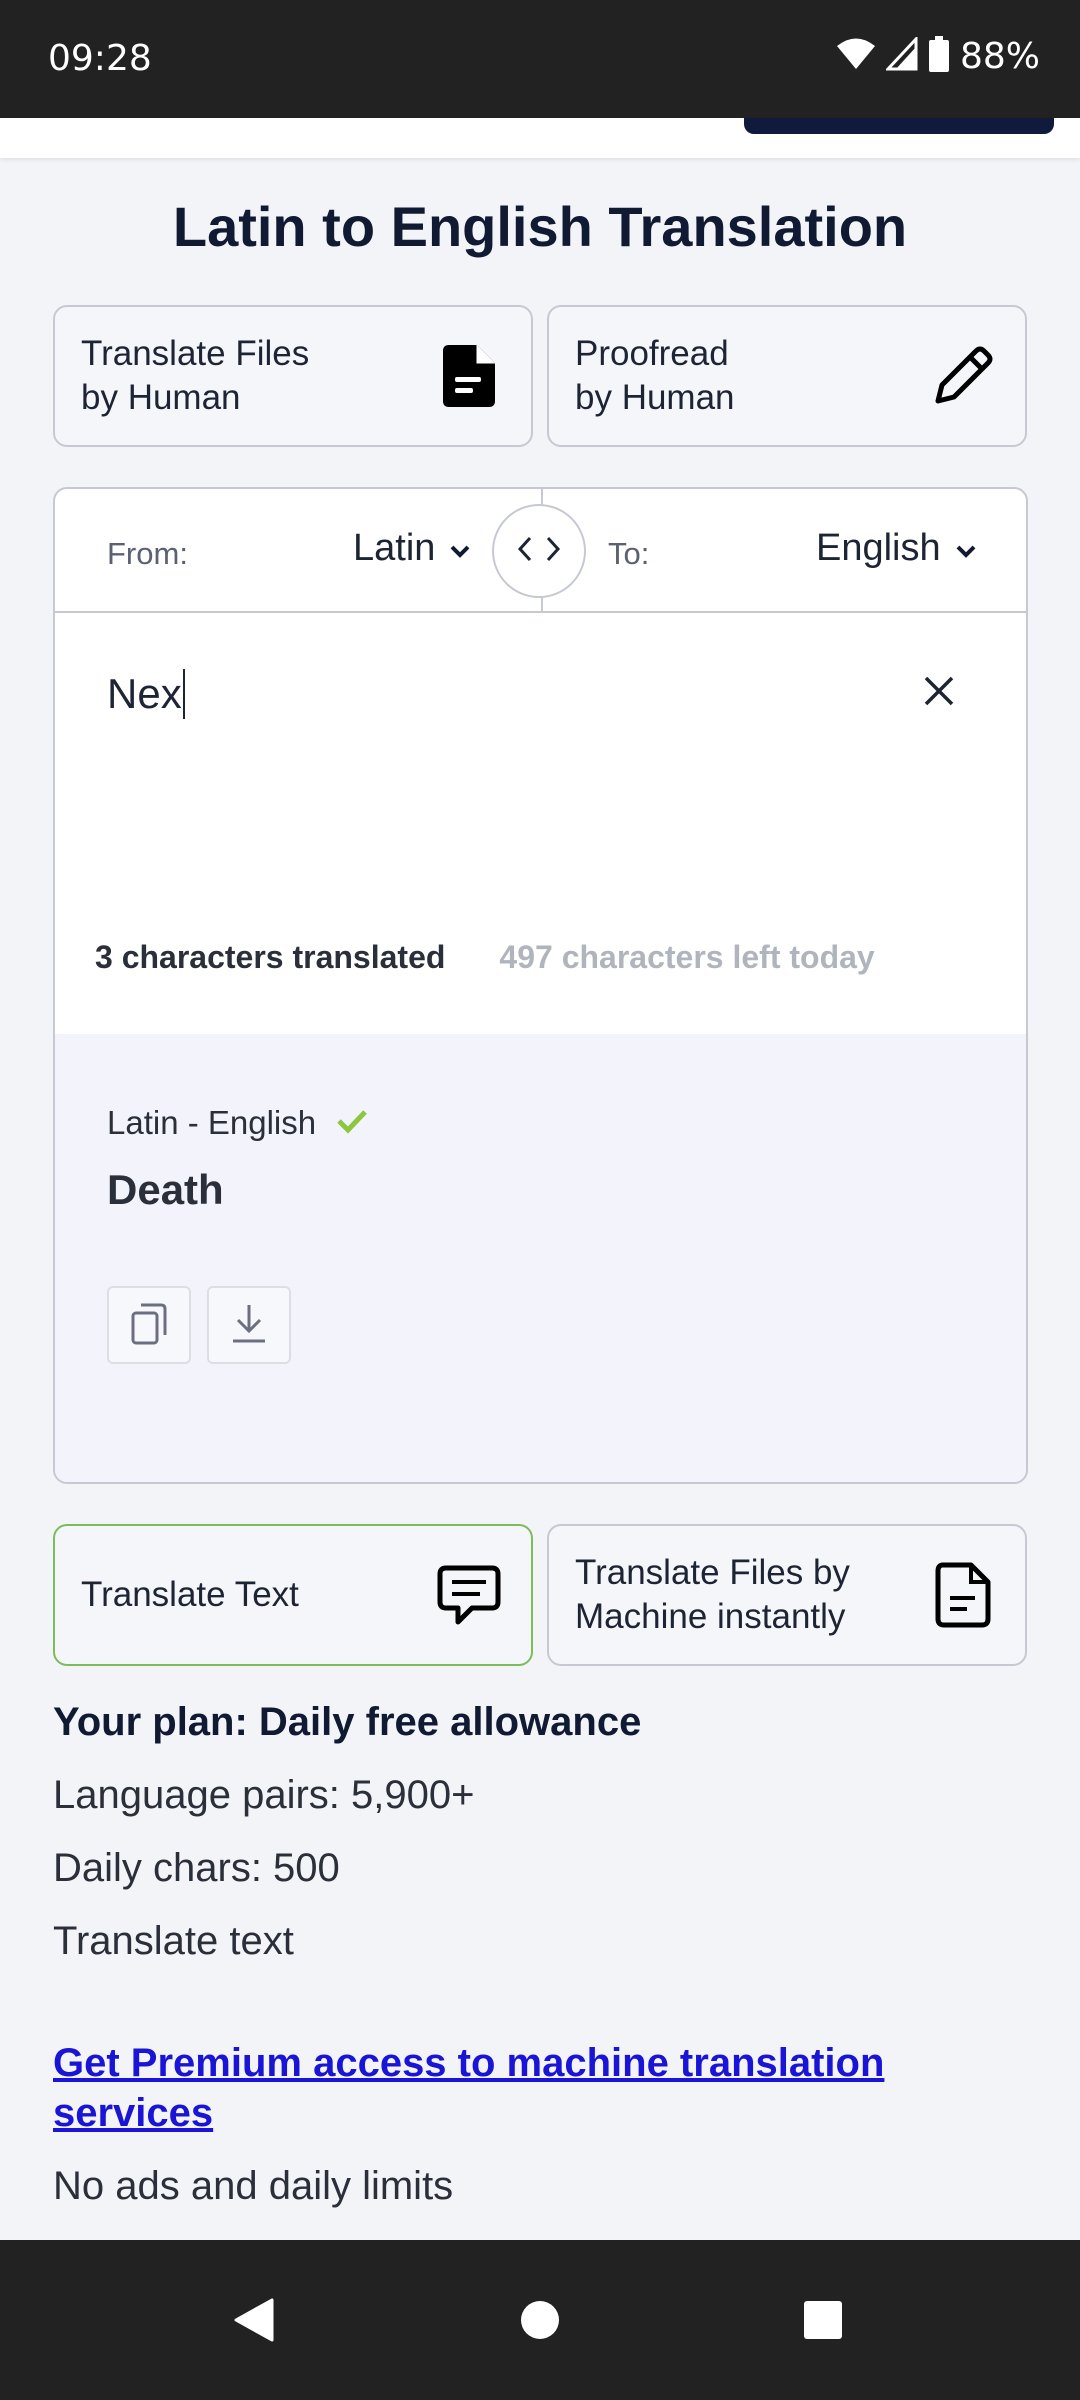 This screenshot has width=1080, height=2400. I want to click on clear-text-button, so click(939, 693).